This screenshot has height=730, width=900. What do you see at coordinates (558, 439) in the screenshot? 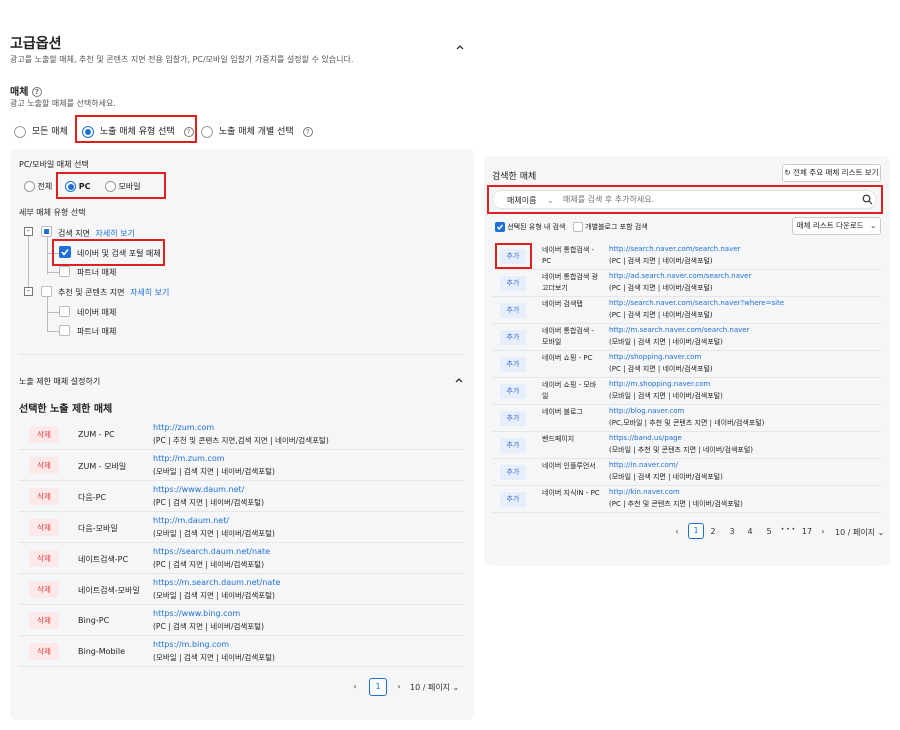
I see `result-media-name: 밴드페이지` at bounding box center [558, 439].